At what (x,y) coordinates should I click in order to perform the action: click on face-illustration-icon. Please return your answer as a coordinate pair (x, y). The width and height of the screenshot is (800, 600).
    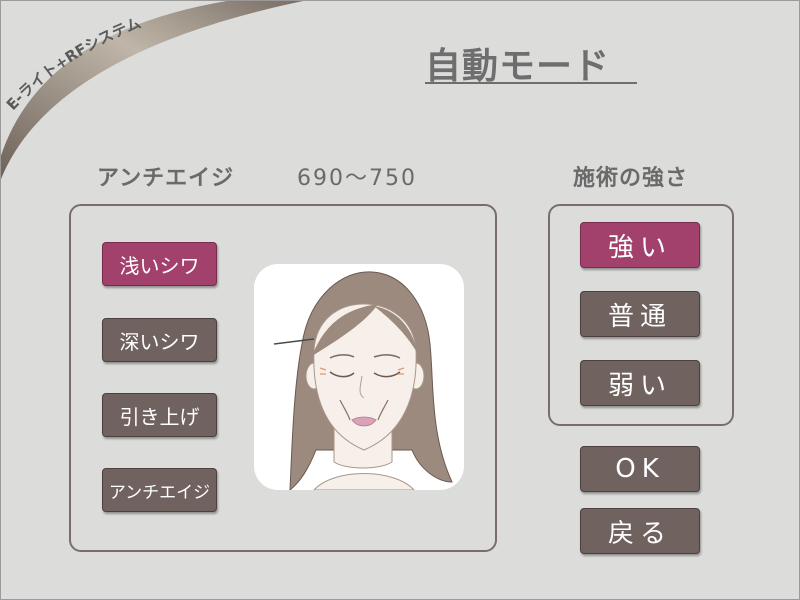
    Looking at the image, I should click on (363, 380).